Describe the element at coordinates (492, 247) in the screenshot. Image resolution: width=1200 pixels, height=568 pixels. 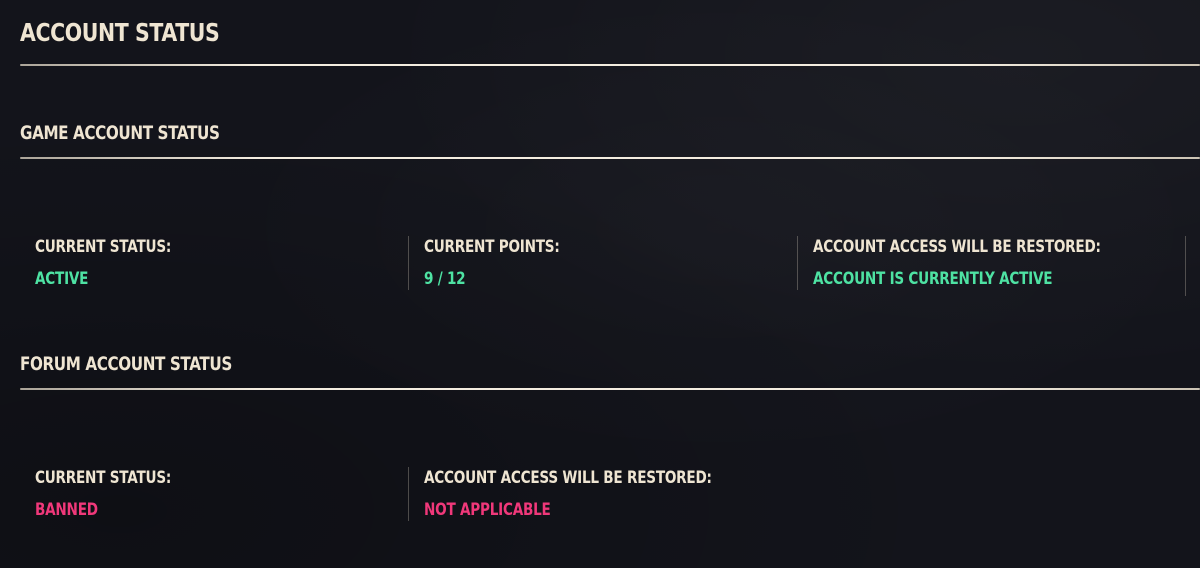
I see `stat-label: Current Points:` at that location.